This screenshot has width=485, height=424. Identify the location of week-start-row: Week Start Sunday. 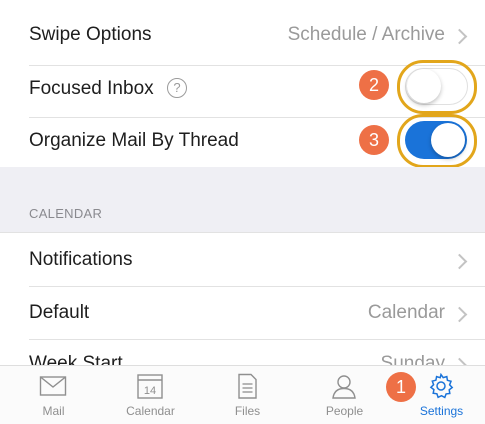
(242, 352).